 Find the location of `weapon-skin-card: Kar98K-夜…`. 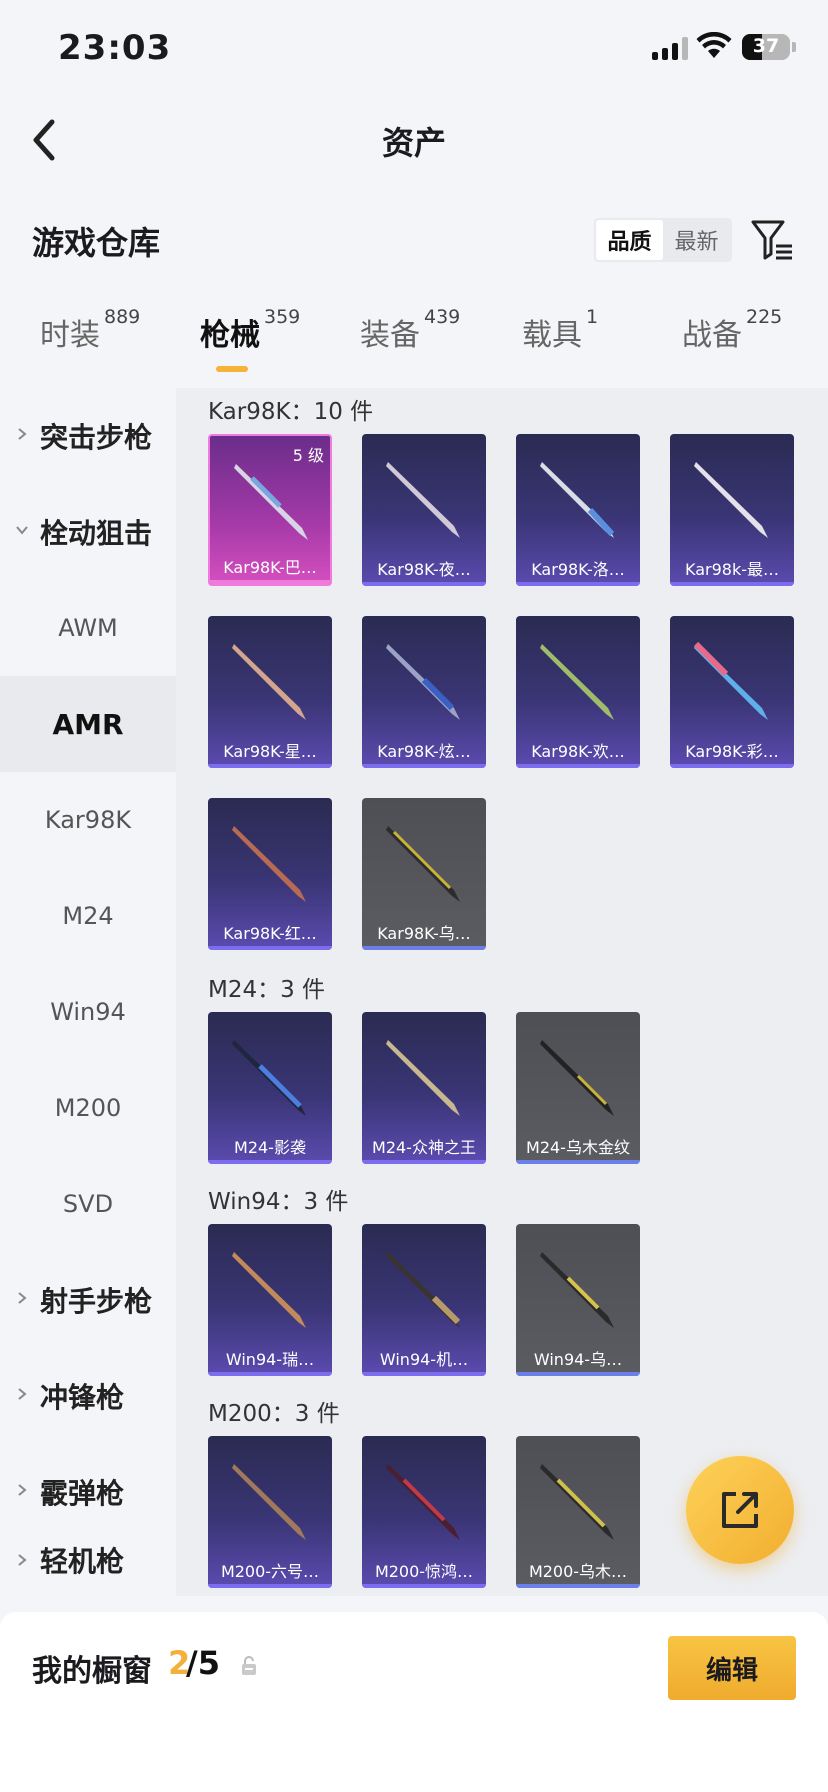

weapon-skin-card: Kar98K-夜… is located at coordinates (424, 510).